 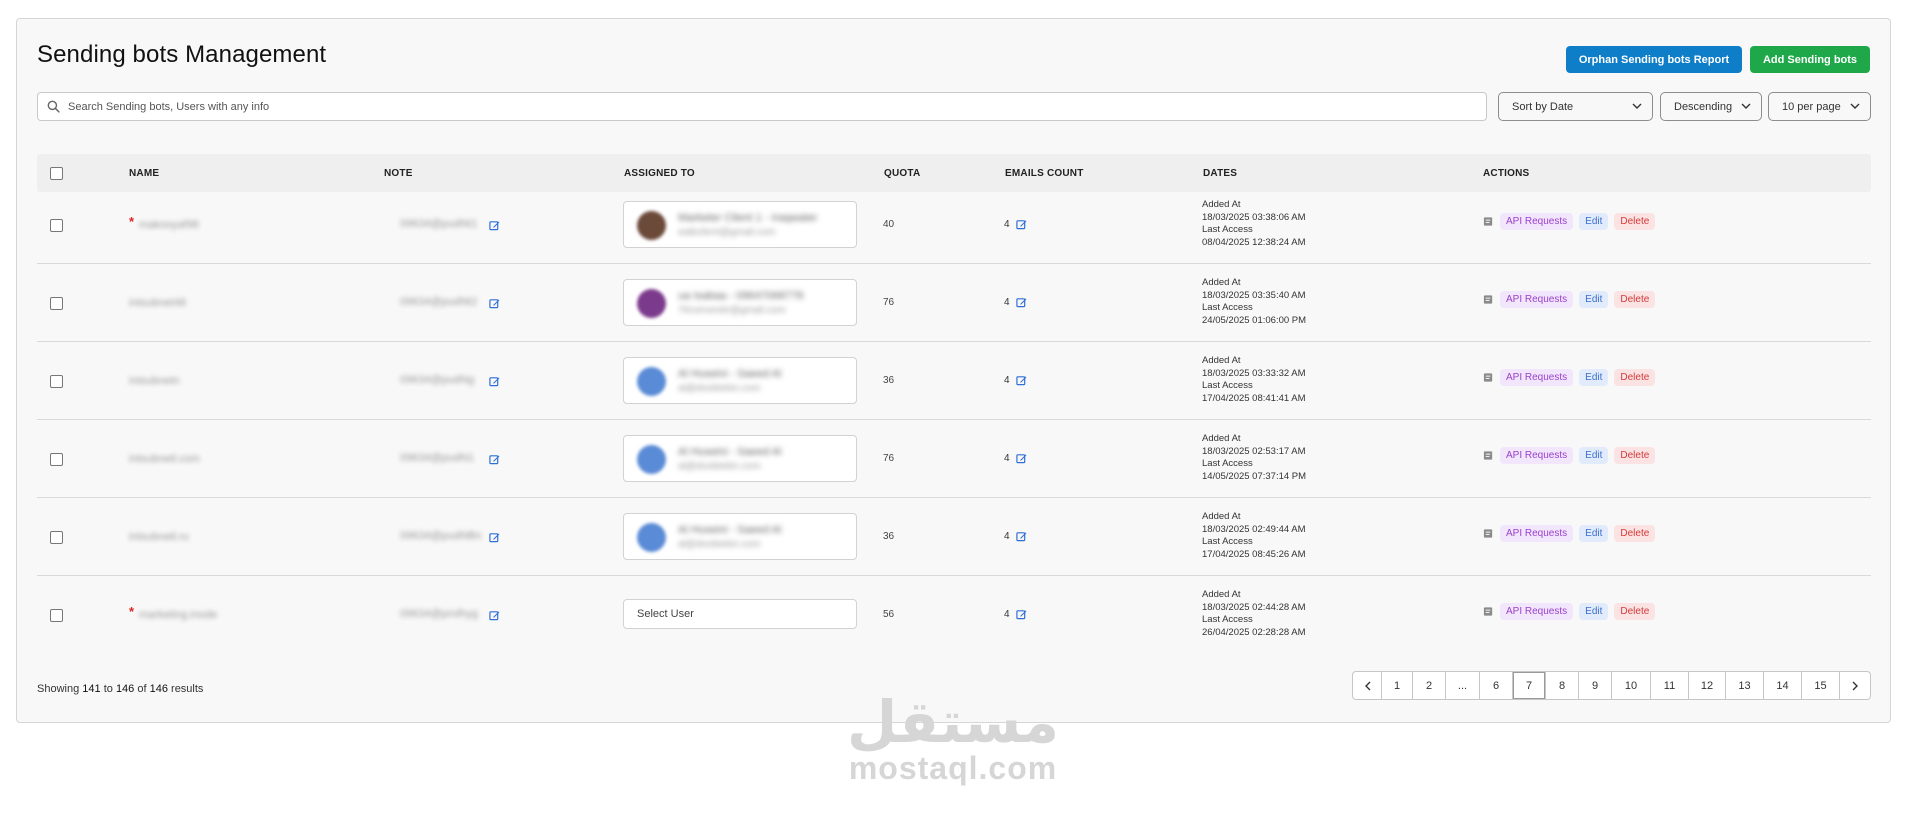 I want to click on assigned-user-name: ua Isabaa - 09647068778, so click(x=741, y=296).